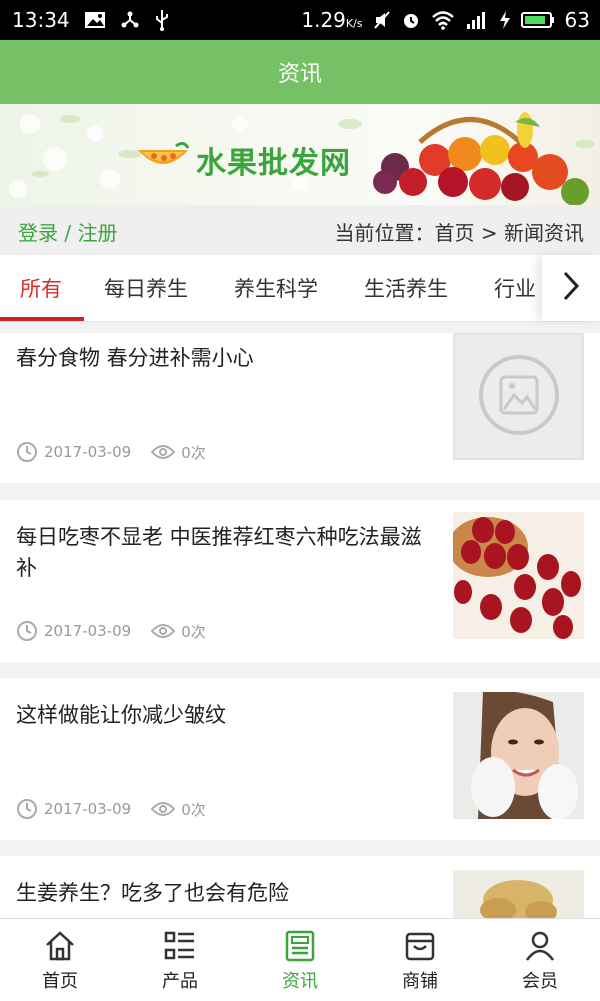  What do you see at coordinates (420, 946) in the screenshot?
I see `shop-icon` at bounding box center [420, 946].